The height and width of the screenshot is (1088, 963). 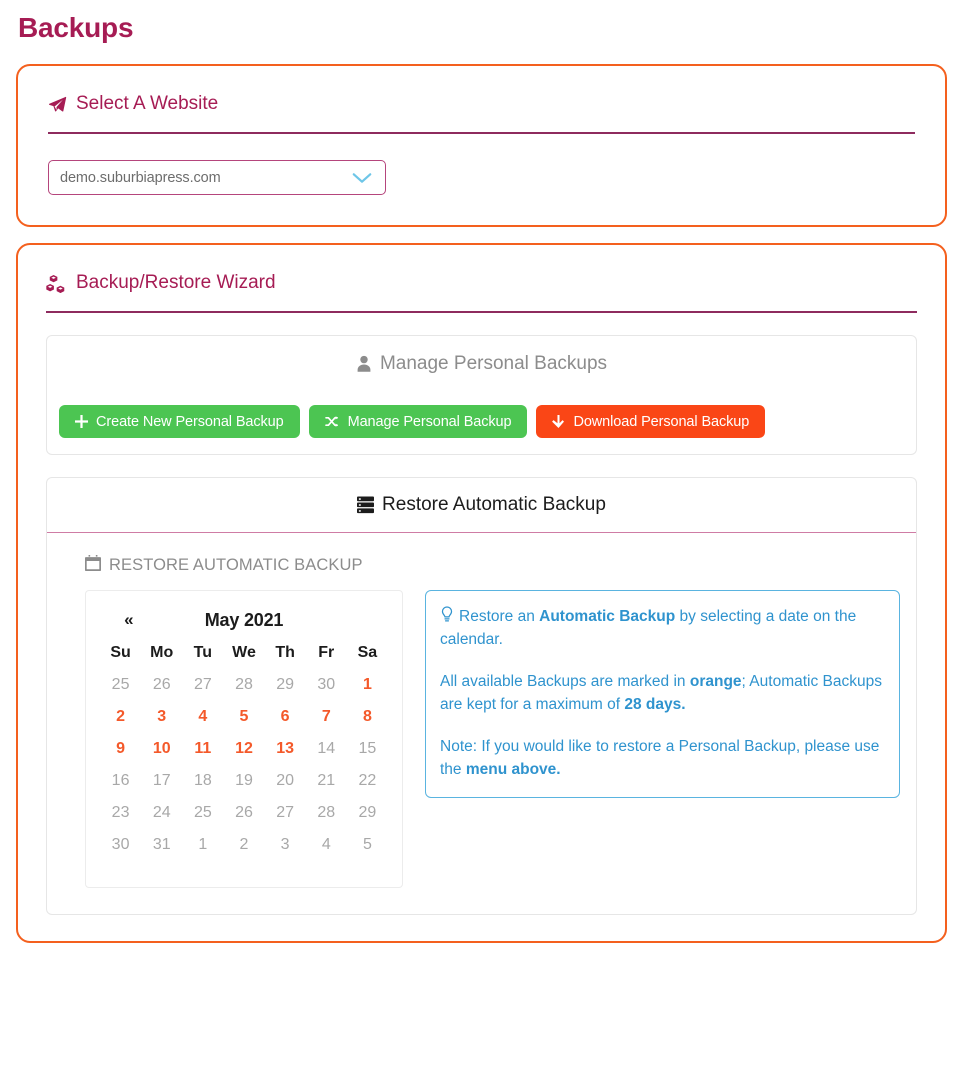 What do you see at coordinates (715, 681) in the screenshot?
I see `info-emphasis: orange` at bounding box center [715, 681].